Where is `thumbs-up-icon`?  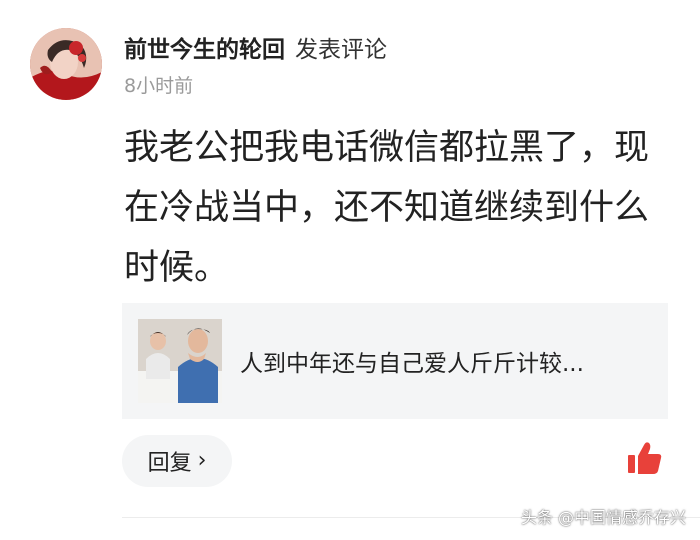 thumbs-up-icon is located at coordinates (645, 458).